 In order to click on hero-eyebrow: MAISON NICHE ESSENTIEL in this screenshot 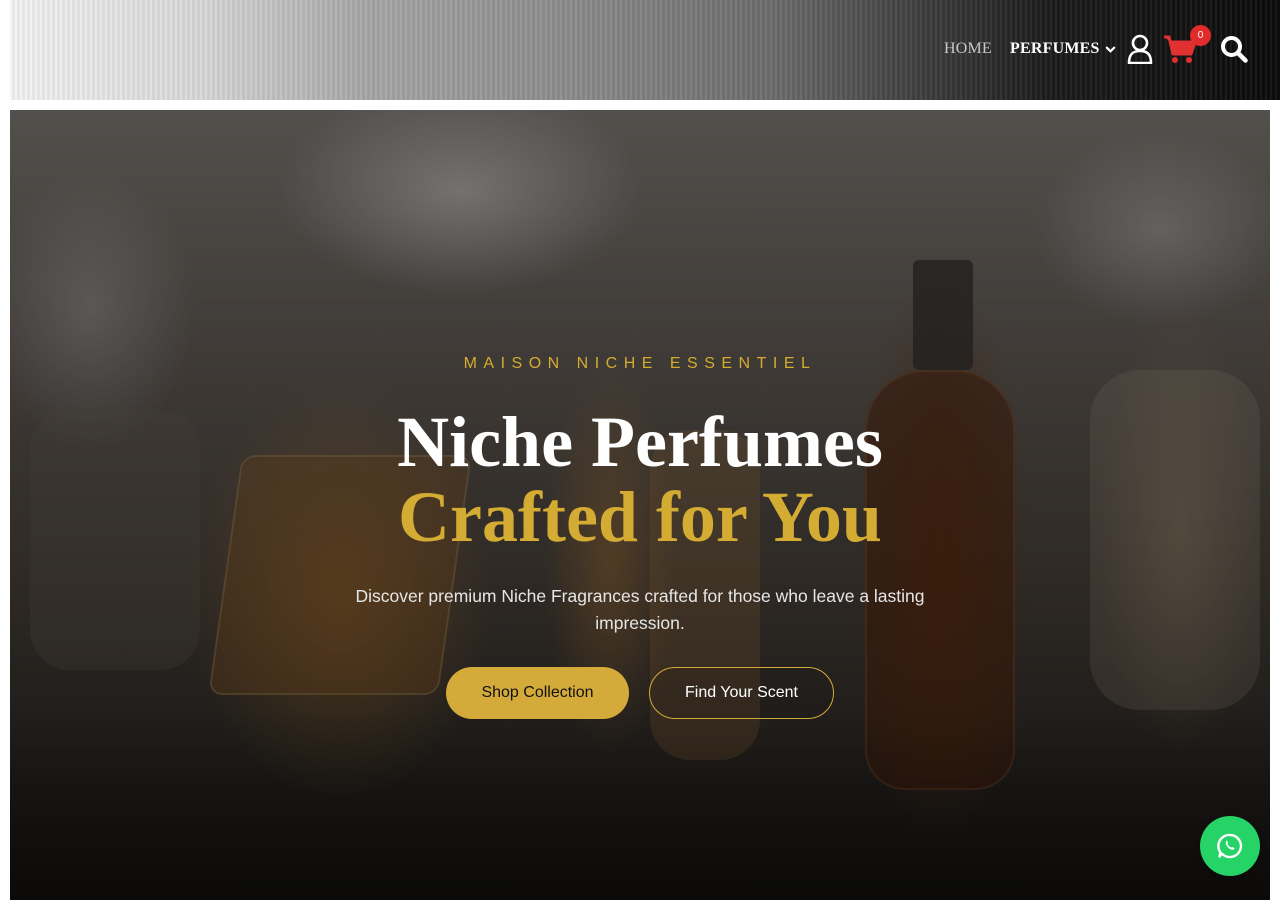, I will do `click(640, 363)`.